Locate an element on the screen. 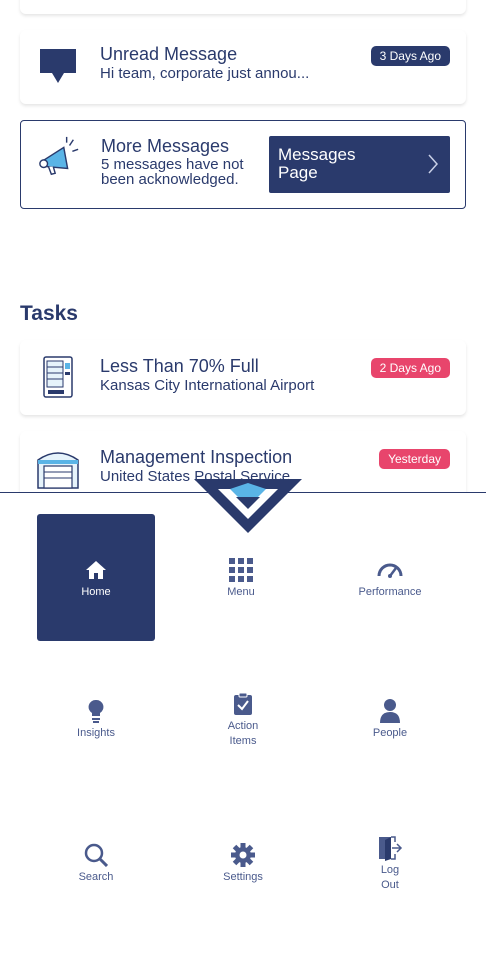  time-badge: Yesterday is located at coordinates (414, 459).